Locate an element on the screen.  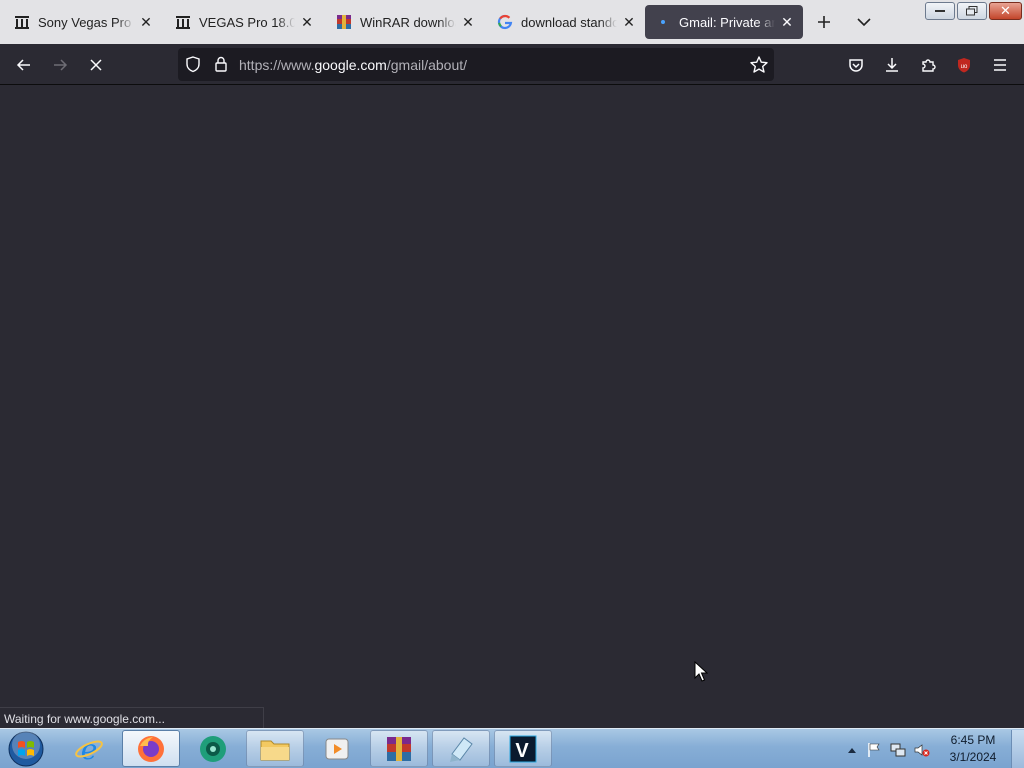
tab-sony-vegas-pro: Sony Vegas Pro Latest ✕ is located at coordinates (83, 22).